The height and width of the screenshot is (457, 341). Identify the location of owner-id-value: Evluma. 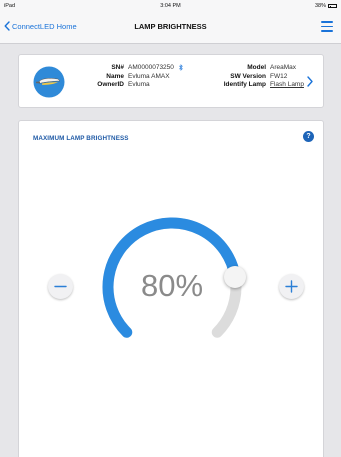
(139, 84).